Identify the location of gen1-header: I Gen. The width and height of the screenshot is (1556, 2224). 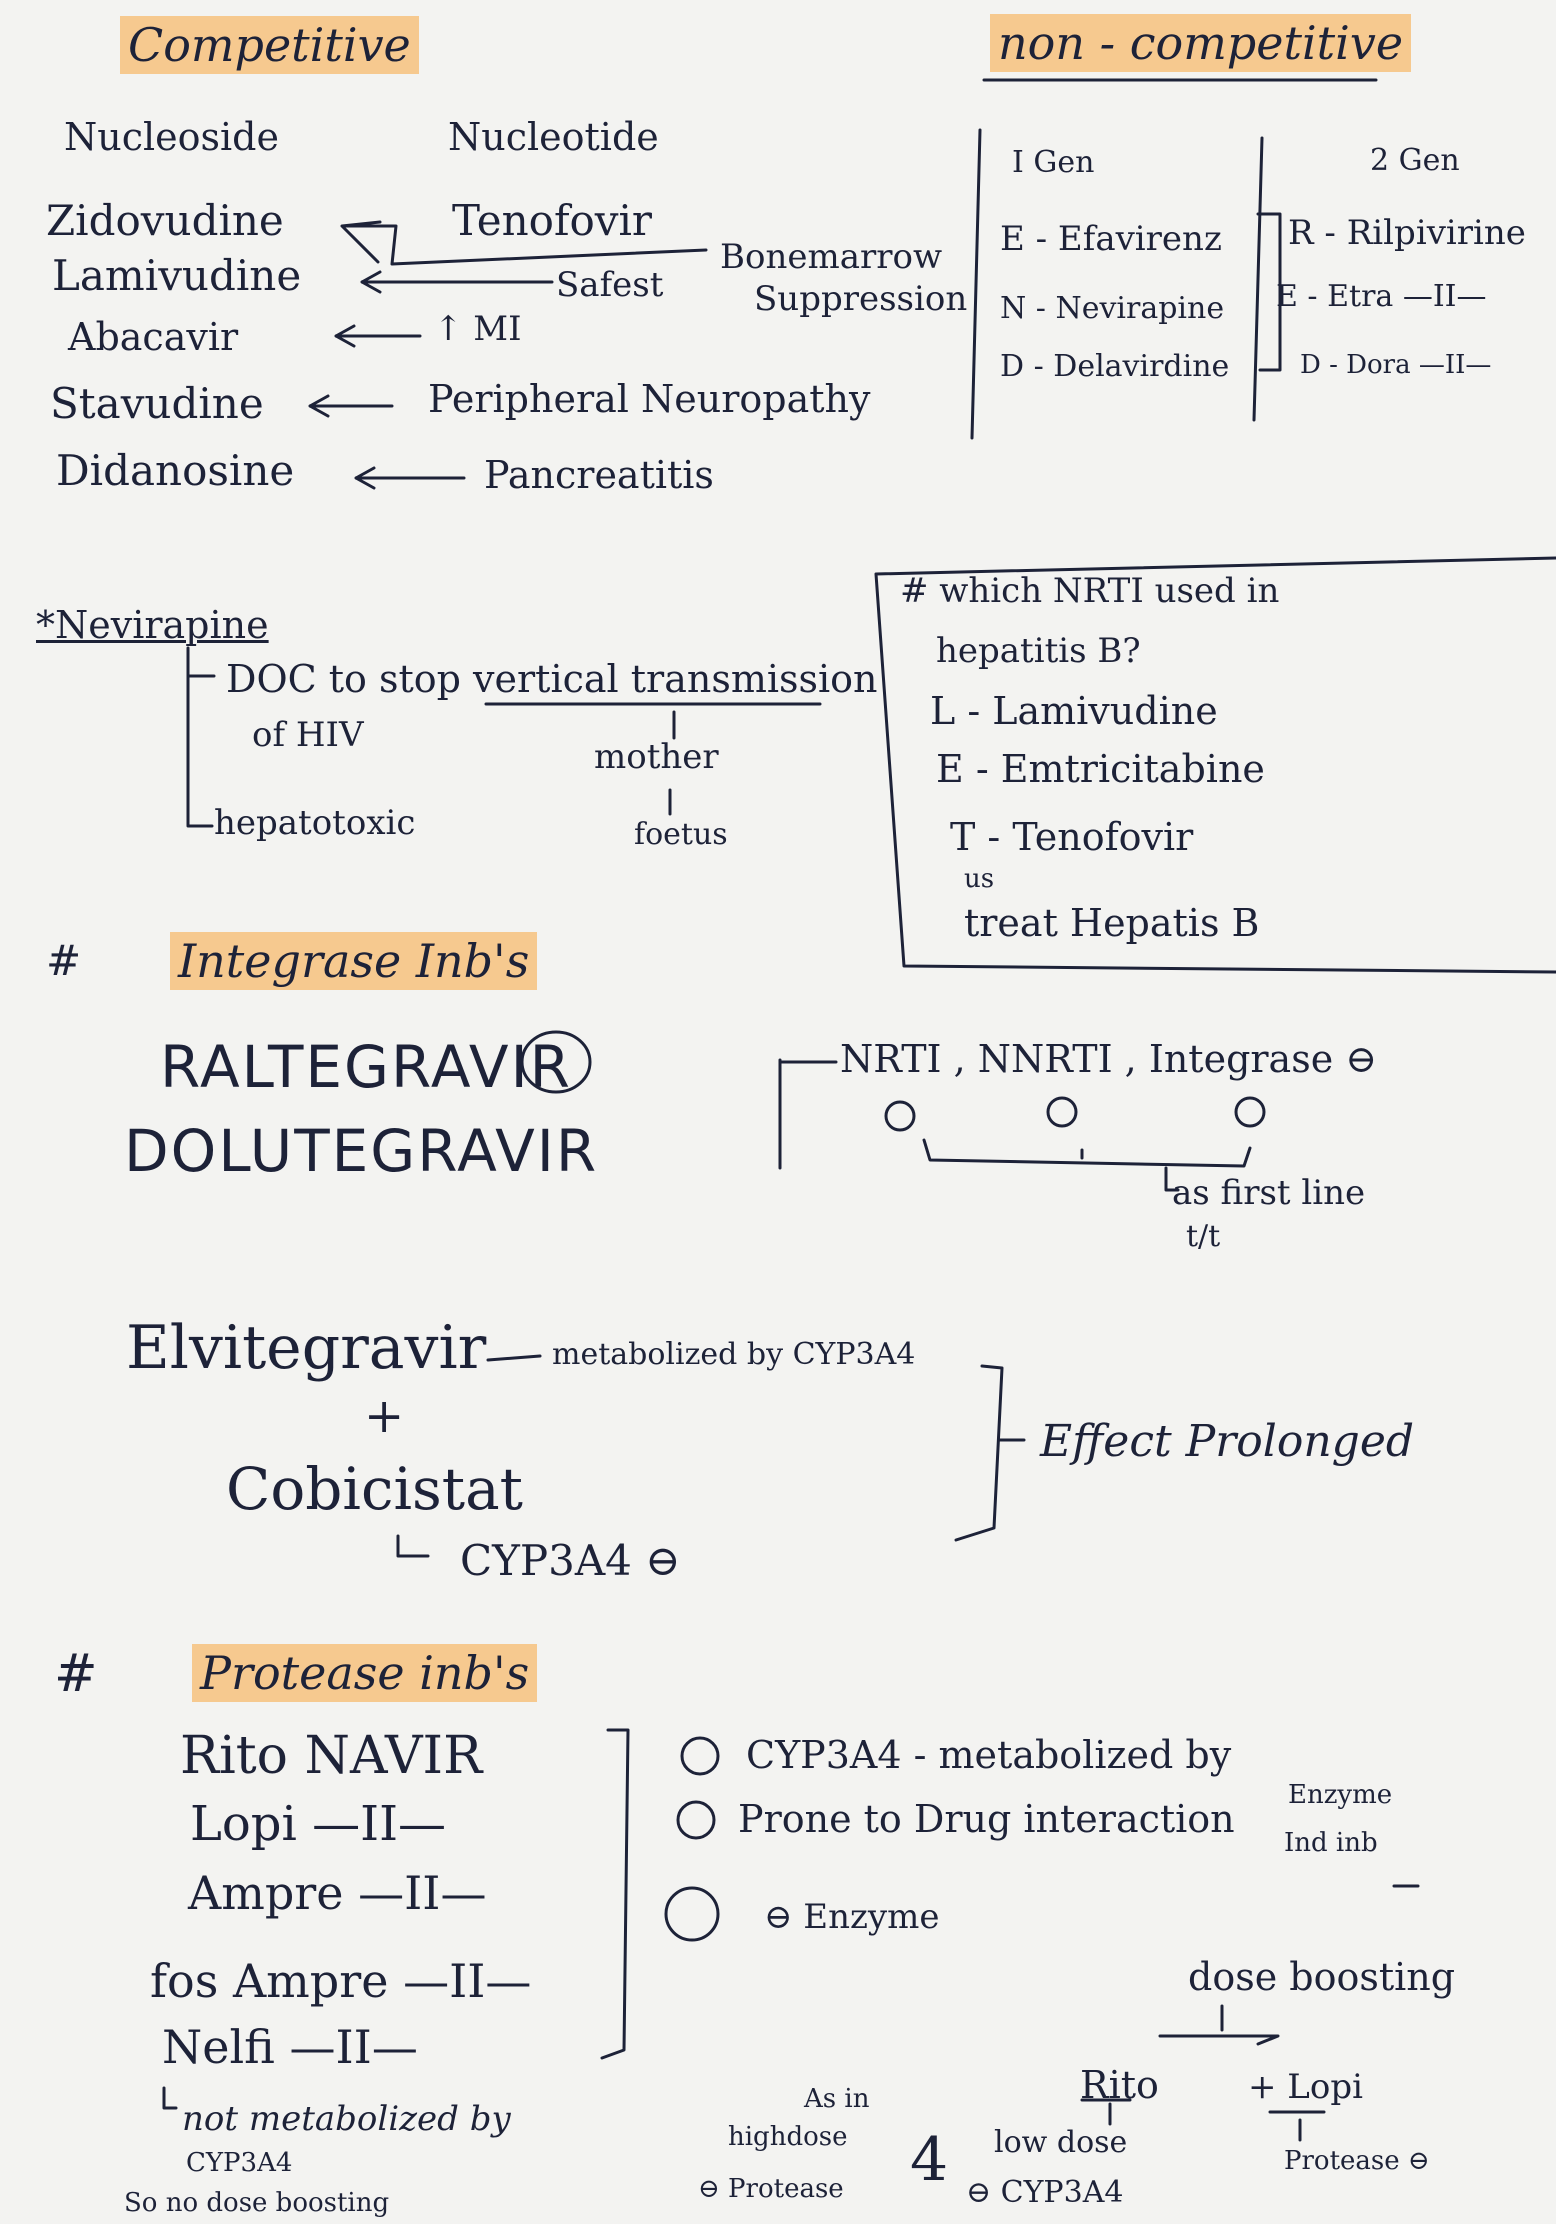
(1053, 162).